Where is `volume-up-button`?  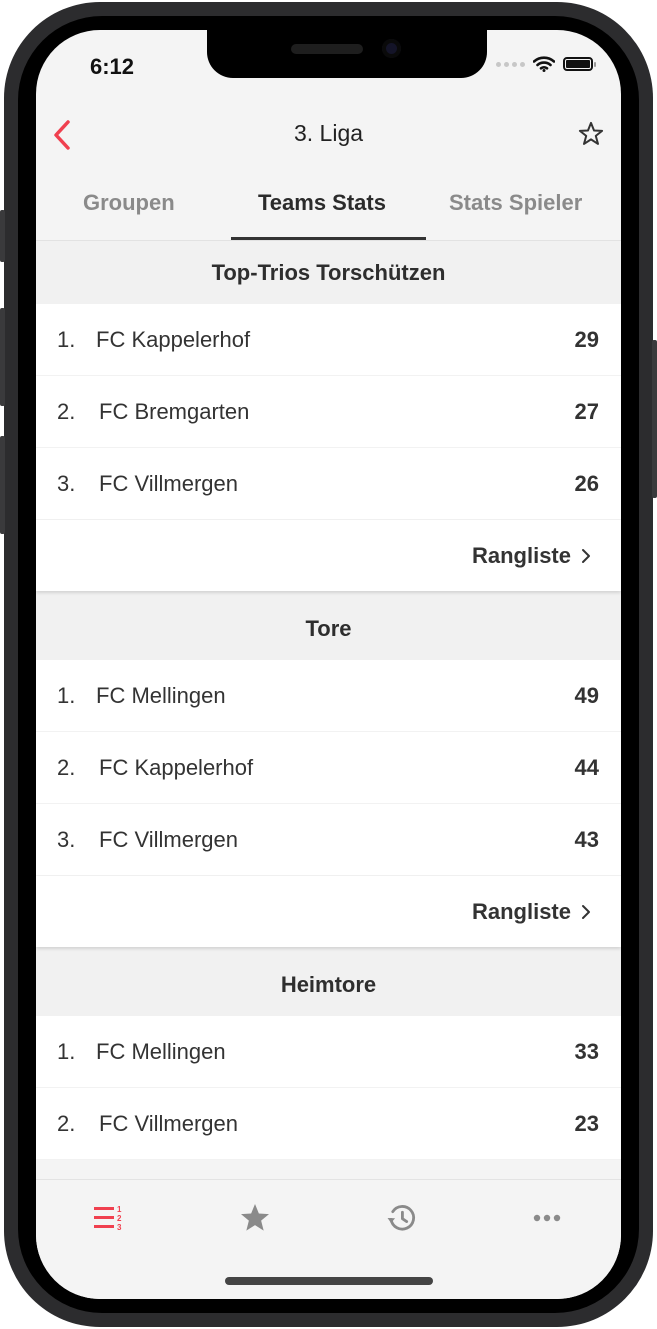 volume-up-button is located at coordinates (2, 357).